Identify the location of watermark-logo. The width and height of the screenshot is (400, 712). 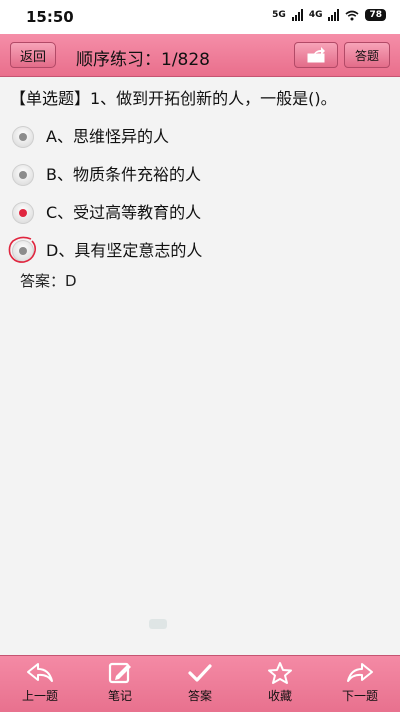
(198, 624).